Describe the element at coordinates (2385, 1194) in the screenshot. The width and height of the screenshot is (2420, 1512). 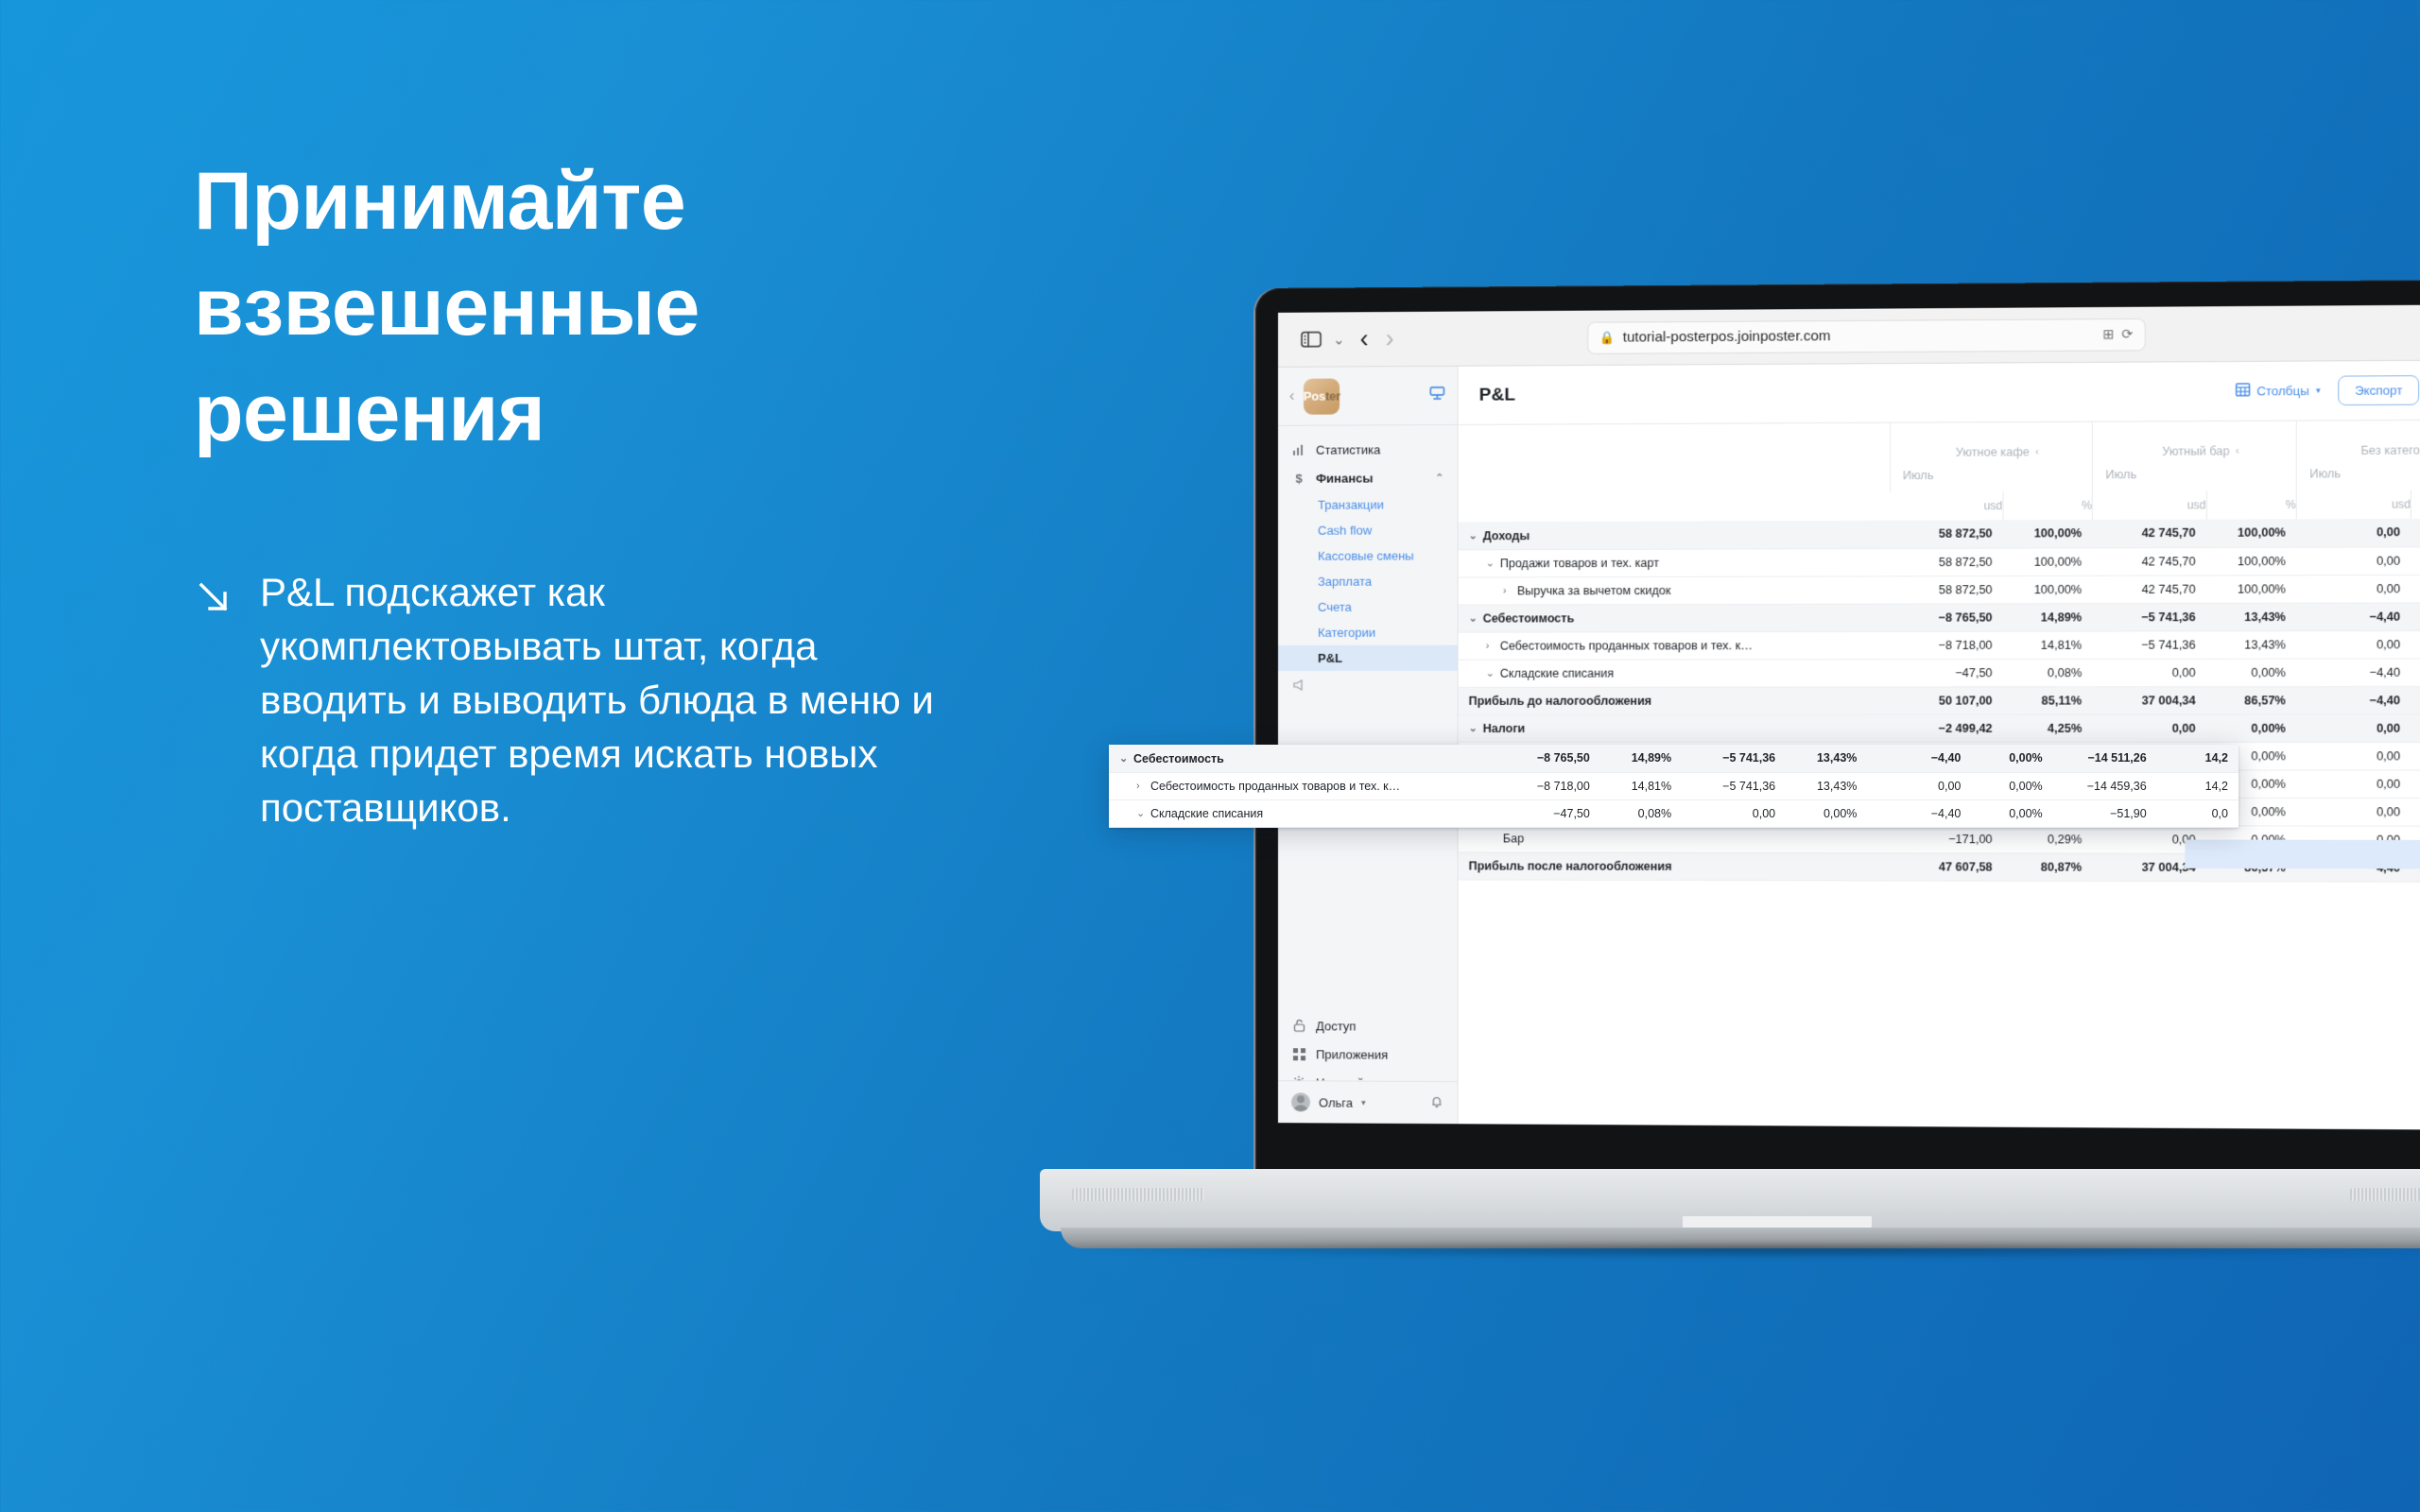
I see `speaker-right` at that location.